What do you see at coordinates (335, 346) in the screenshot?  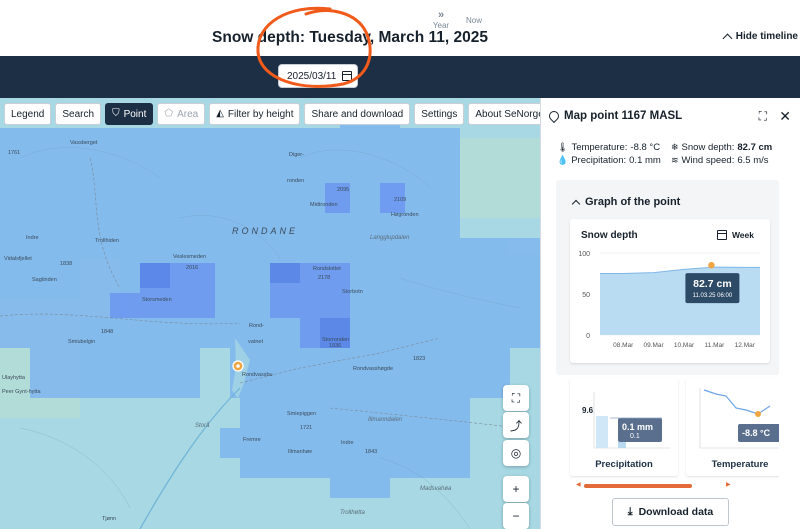 I see `elevation-label: 1936` at bounding box center [335, 346].